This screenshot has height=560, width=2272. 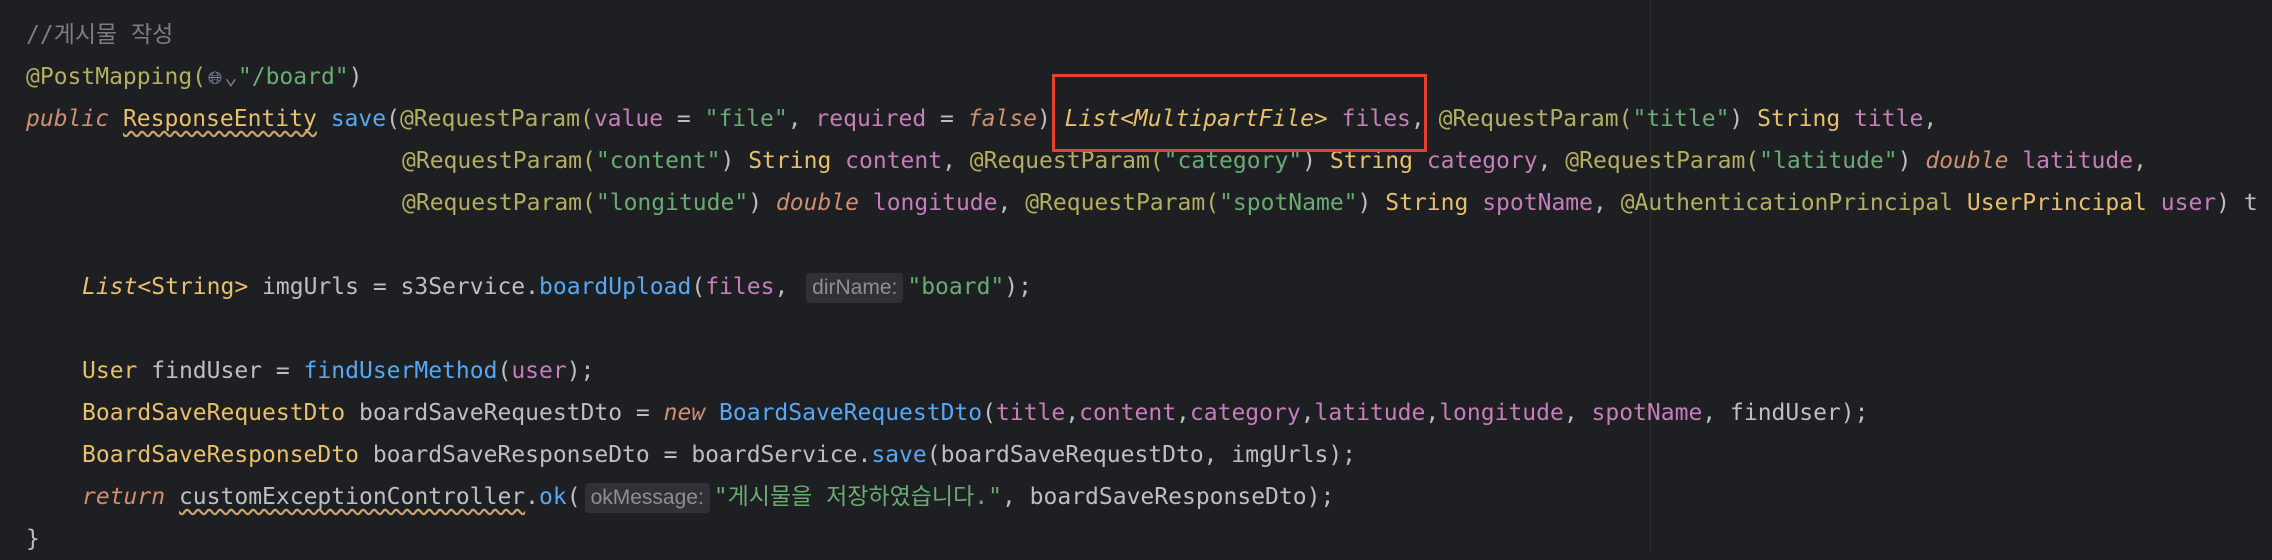 What do you see at coordinates (1031, 413) in the screenshot?
I see `arg: title` at bounding box center [1031, 413].